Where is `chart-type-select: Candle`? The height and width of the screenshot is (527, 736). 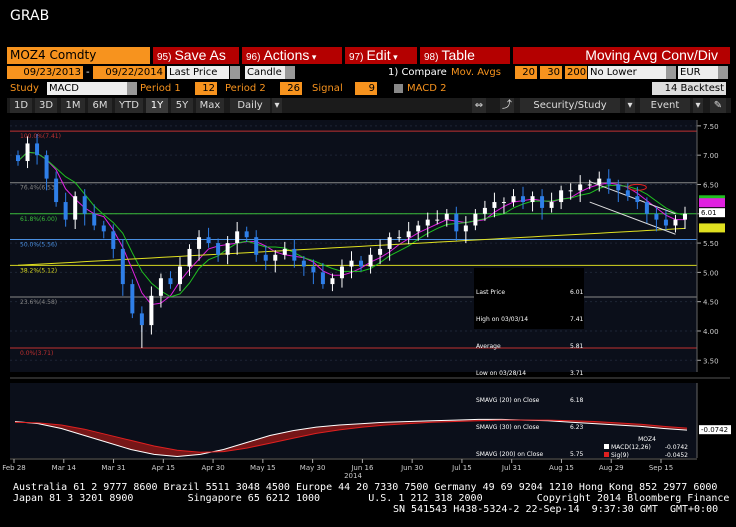
chart-type-select: Candle is located at coordinates (265, 72).